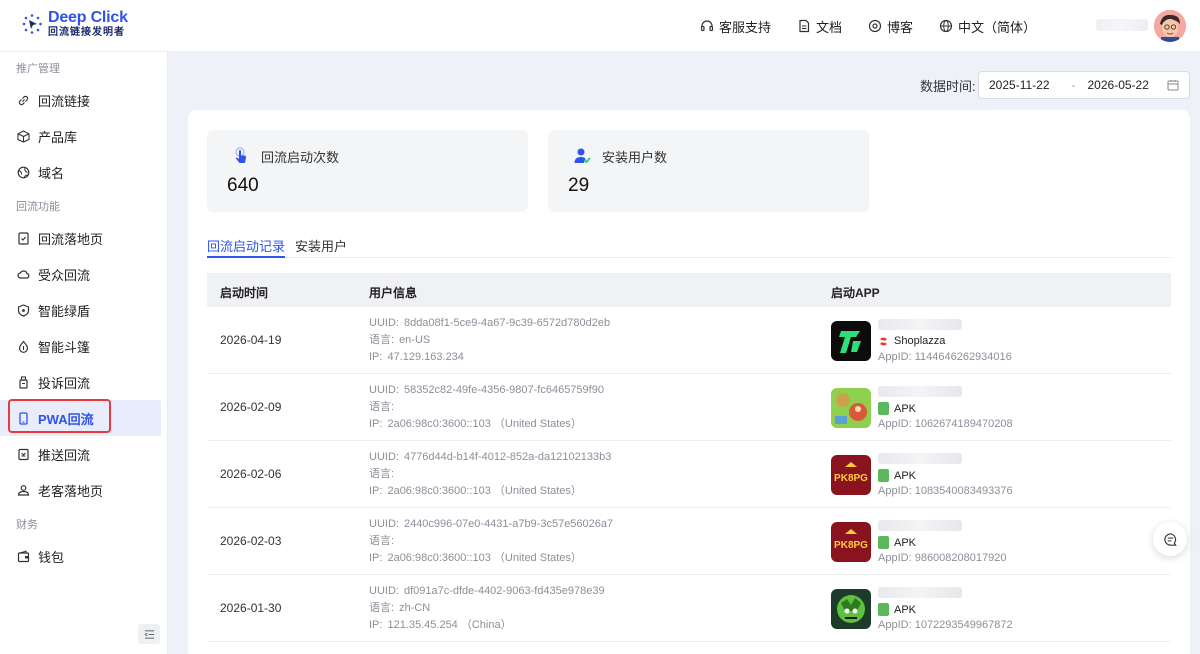  What do you see at coordinates (689, 247) in the screenshot?
I see `tabs: 回流启动记录 安装用户` at bounding box center [689, 247].